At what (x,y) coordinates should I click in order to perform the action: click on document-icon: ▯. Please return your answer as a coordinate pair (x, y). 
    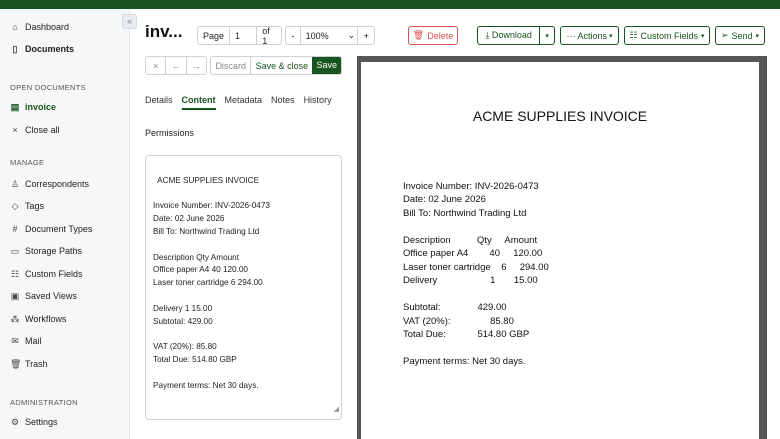
    Looking at the image, I should click on (15, 48).